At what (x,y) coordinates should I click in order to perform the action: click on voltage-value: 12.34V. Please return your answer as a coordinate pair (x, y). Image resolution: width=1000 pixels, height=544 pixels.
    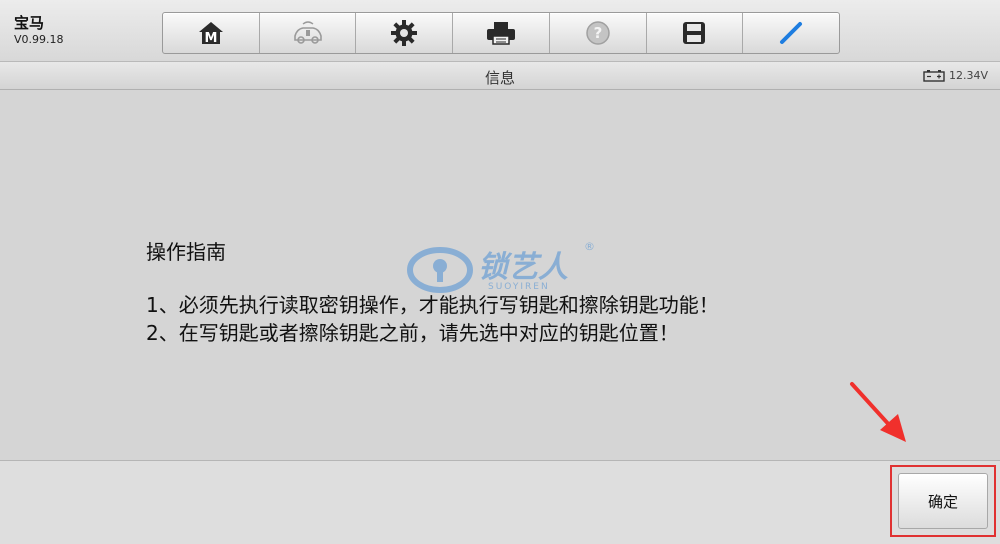
    Looking at the image, I should click on (968, 75).